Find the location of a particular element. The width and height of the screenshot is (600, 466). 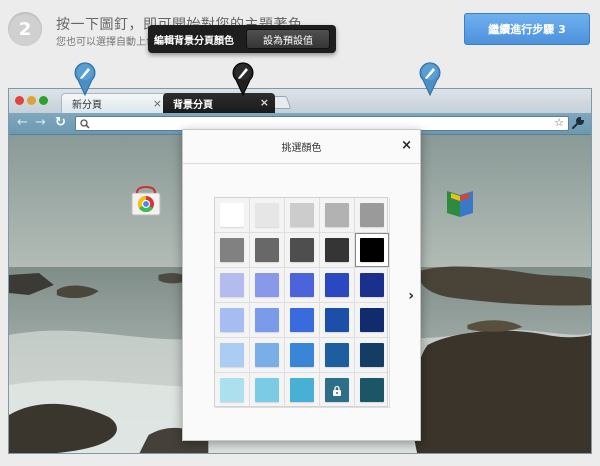

set-default-button: 設為預設值 is located at coordinates (288, 39).